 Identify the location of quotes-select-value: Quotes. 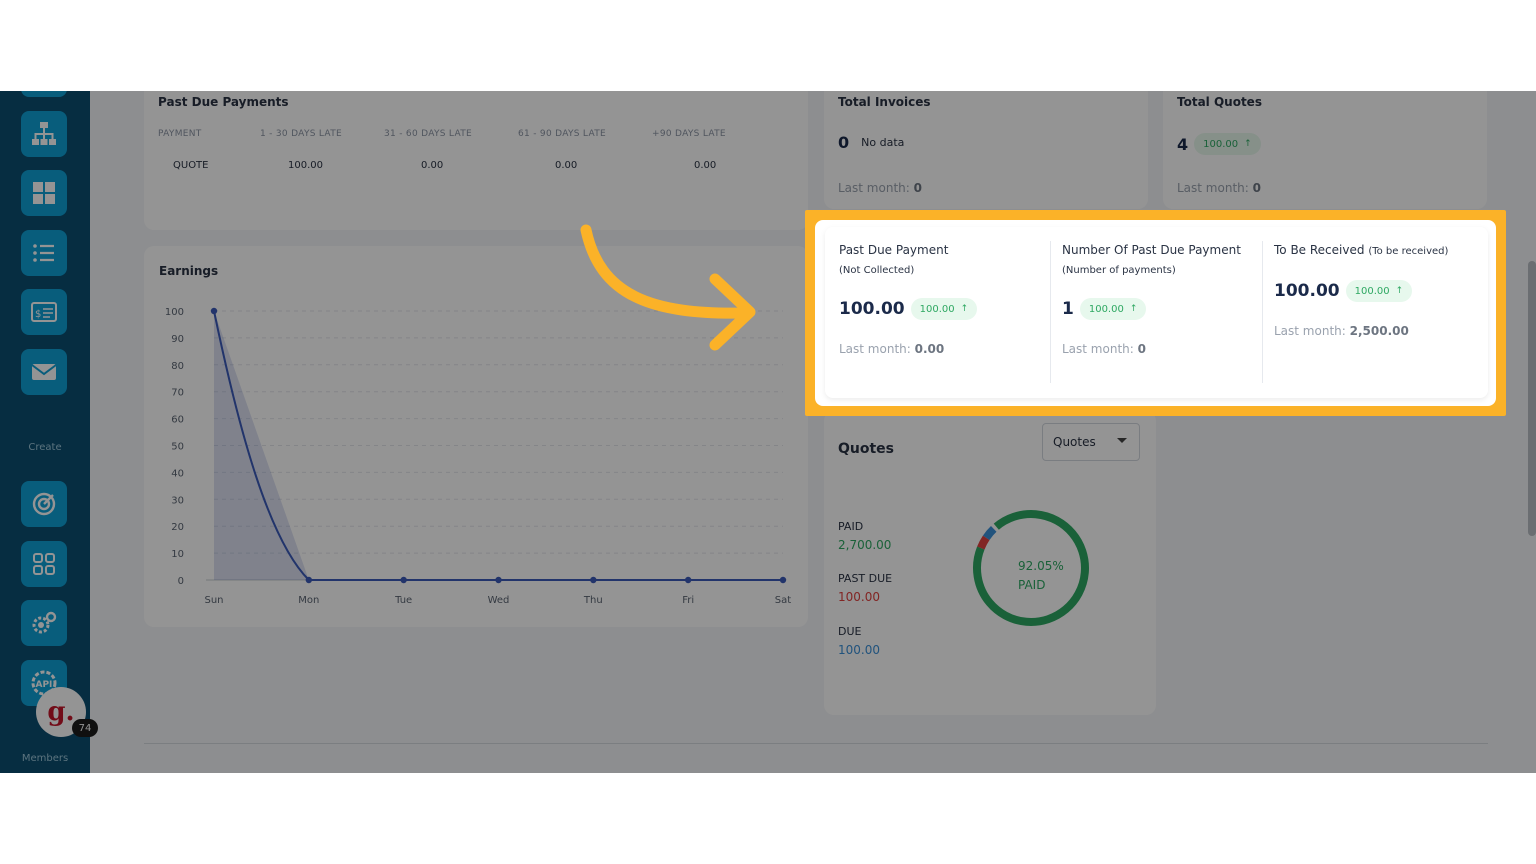
(1074, 442).